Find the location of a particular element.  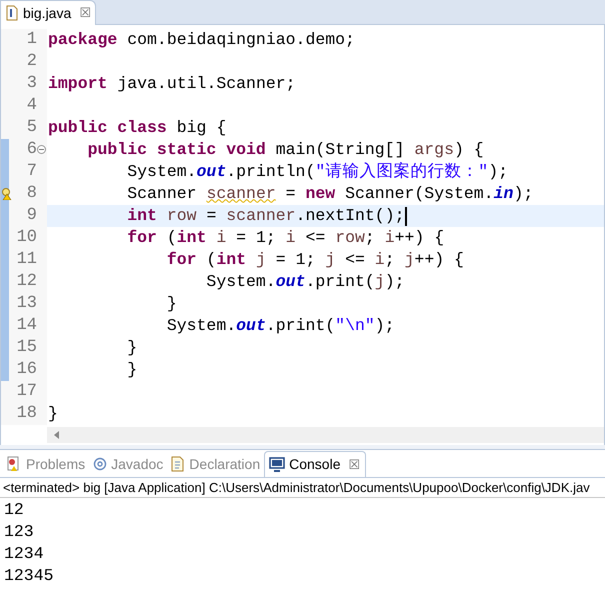

panel-tab: Problems is located at coordinates (46, 464).